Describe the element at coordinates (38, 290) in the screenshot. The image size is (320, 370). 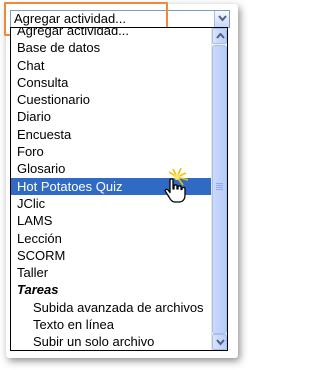
I see `option-group-tareas: Tareas` at that location.